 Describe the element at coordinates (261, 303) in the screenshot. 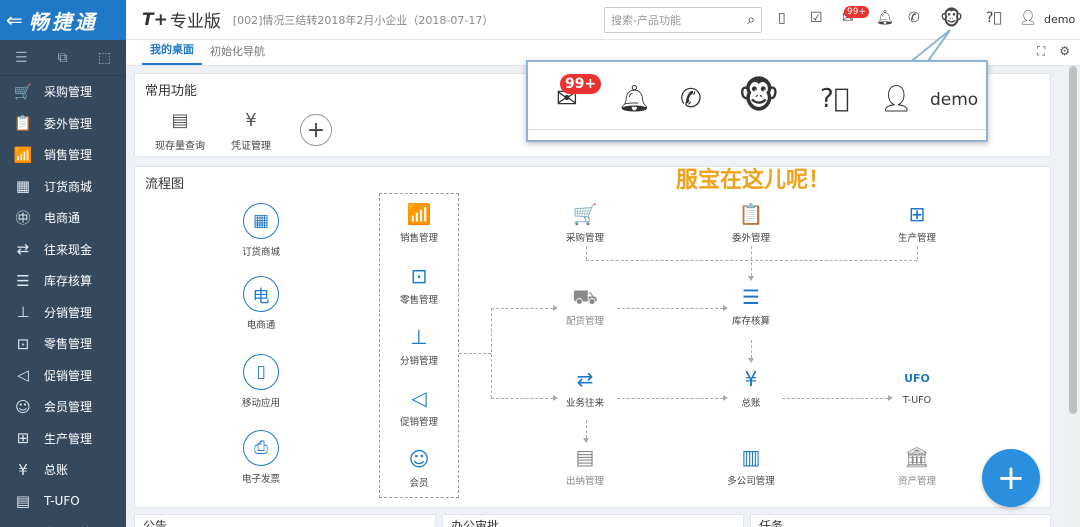

I see `flow-node-ecommerce: 电 电商通` at that location.